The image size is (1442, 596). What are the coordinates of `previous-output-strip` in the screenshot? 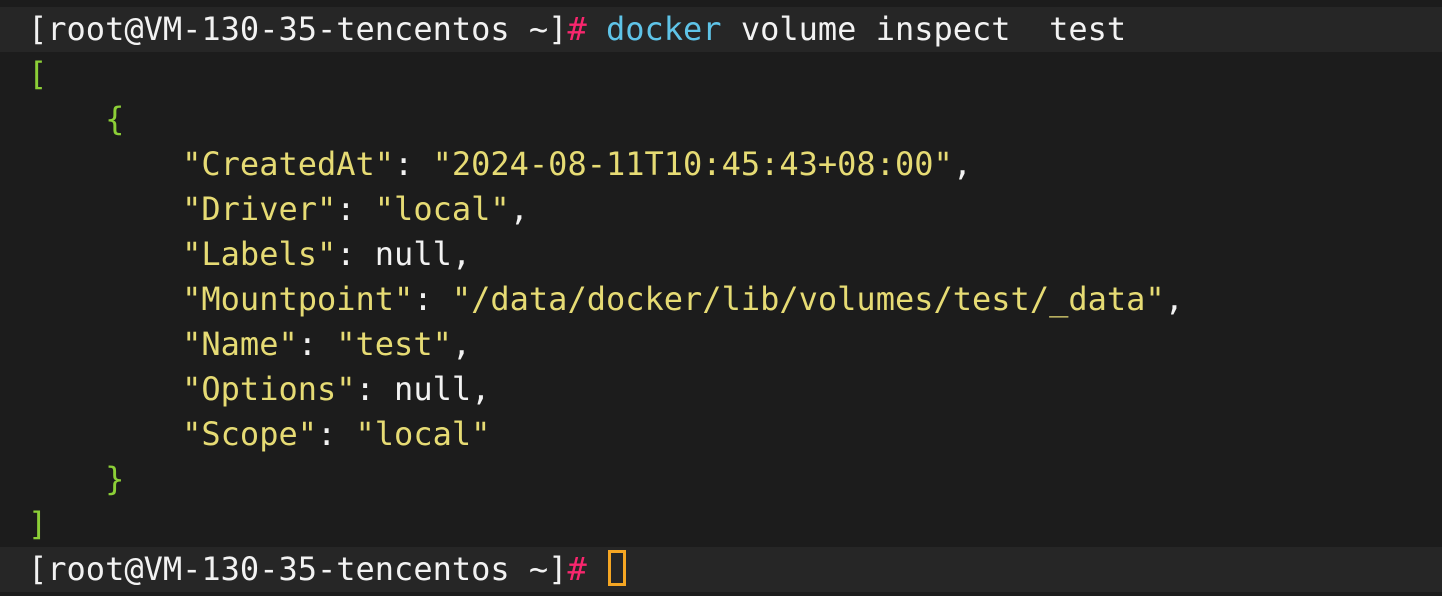 It's located at (721, 3).